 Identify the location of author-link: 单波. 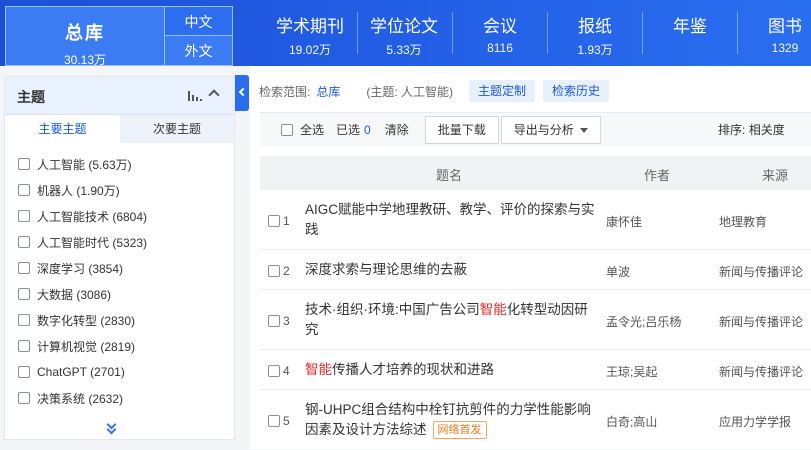
(618, 271).